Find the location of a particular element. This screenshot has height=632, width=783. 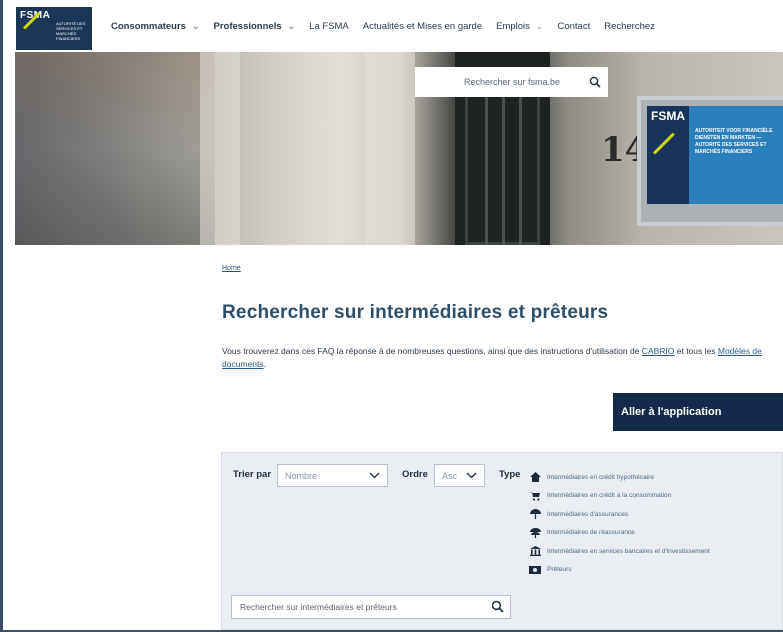

nav-item-label: Professionnels is located at coordinates (247, 26).